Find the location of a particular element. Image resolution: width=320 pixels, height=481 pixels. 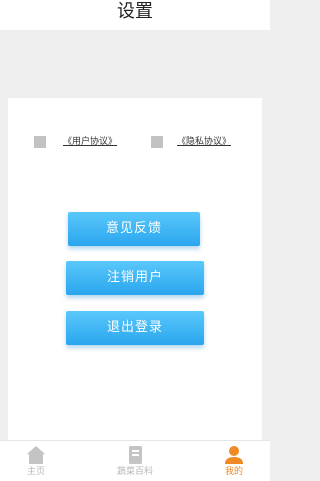

page-title: 设置 is located at coordinates (135, 11).